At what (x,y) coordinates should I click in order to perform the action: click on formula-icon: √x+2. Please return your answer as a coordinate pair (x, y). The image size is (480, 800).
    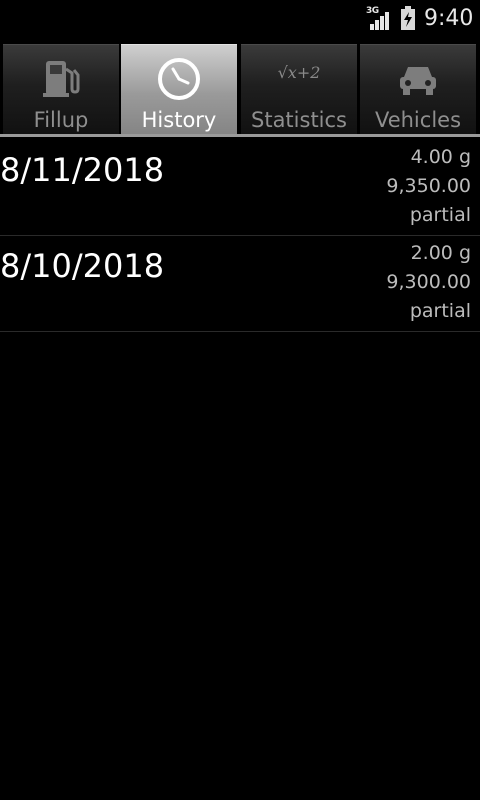
    Looking at the image, I should click on (299, 72).